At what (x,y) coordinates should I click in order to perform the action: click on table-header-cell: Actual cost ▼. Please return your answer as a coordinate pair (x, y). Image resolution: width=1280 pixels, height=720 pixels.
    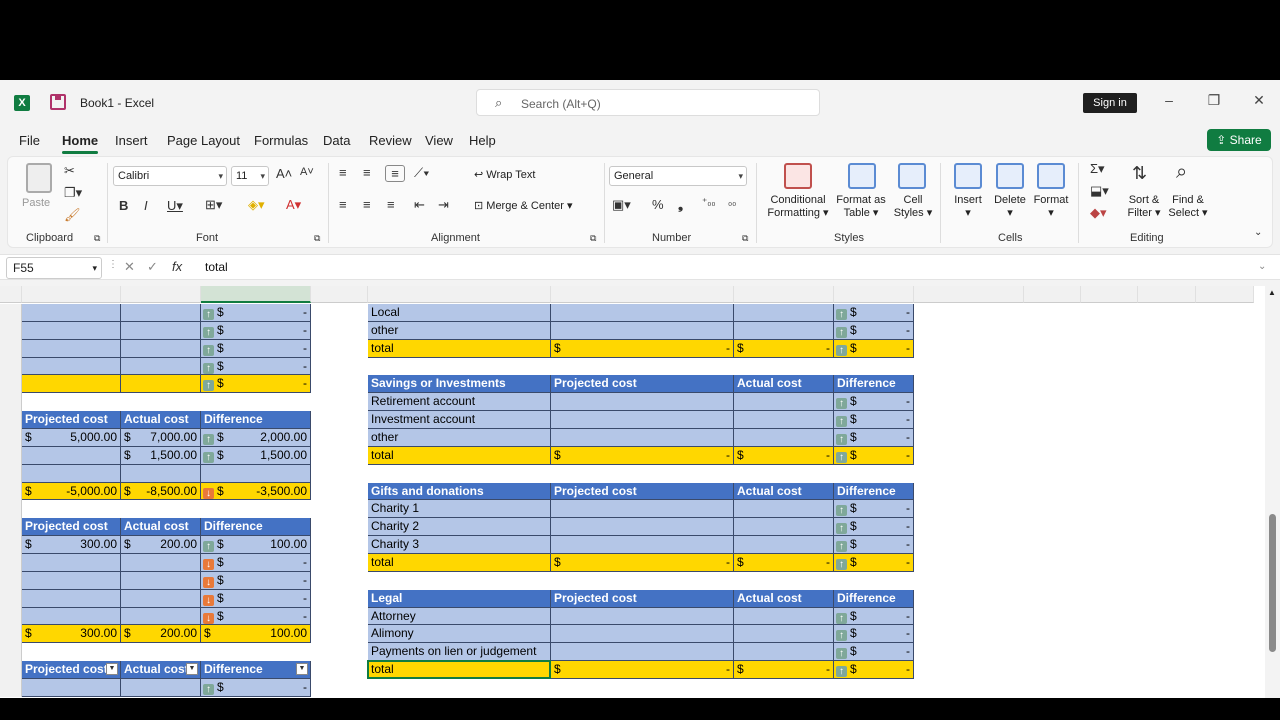
    Looking at the image, I should click on (161, 670).